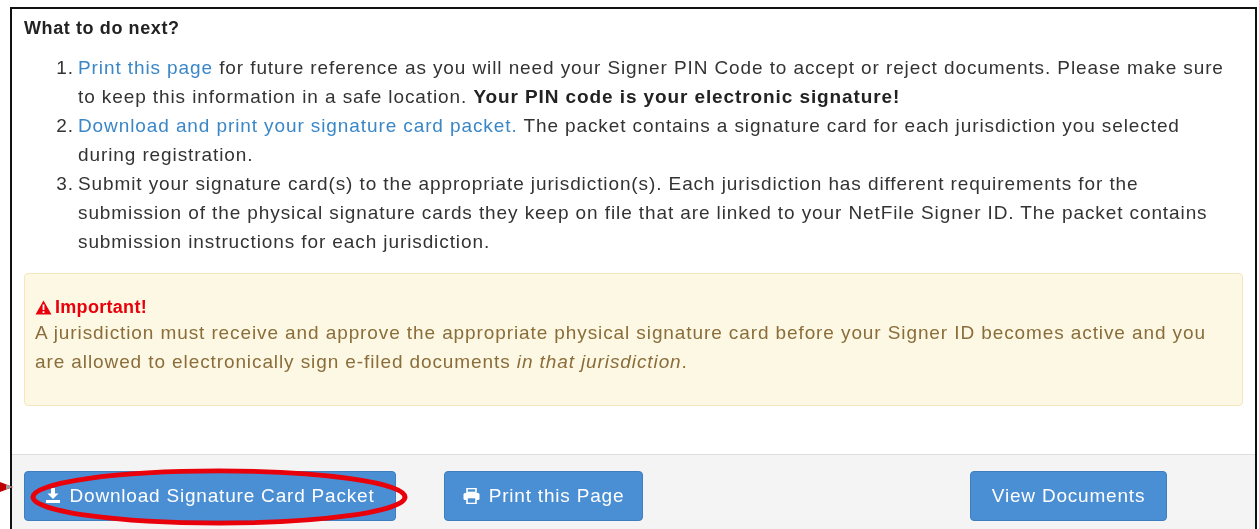 Image resolution: width=1259 pixels, height=529 pixels. I want to click on section-heading: What to do next?, so click(102, 28).